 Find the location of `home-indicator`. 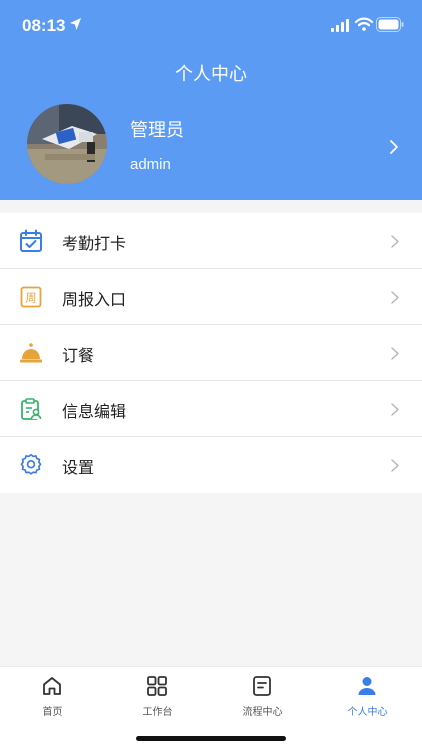

home-indicator is located at coordinates (211, 738).